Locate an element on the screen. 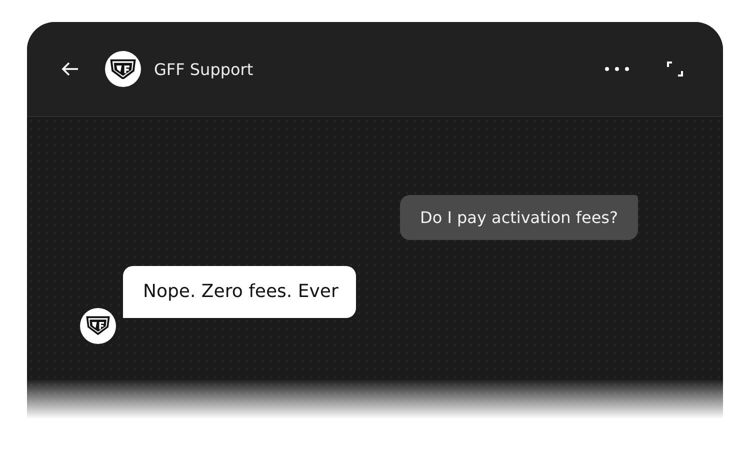 The width and height of the screenshot is (750, 450). more-button is located at coordinates (617, 69).